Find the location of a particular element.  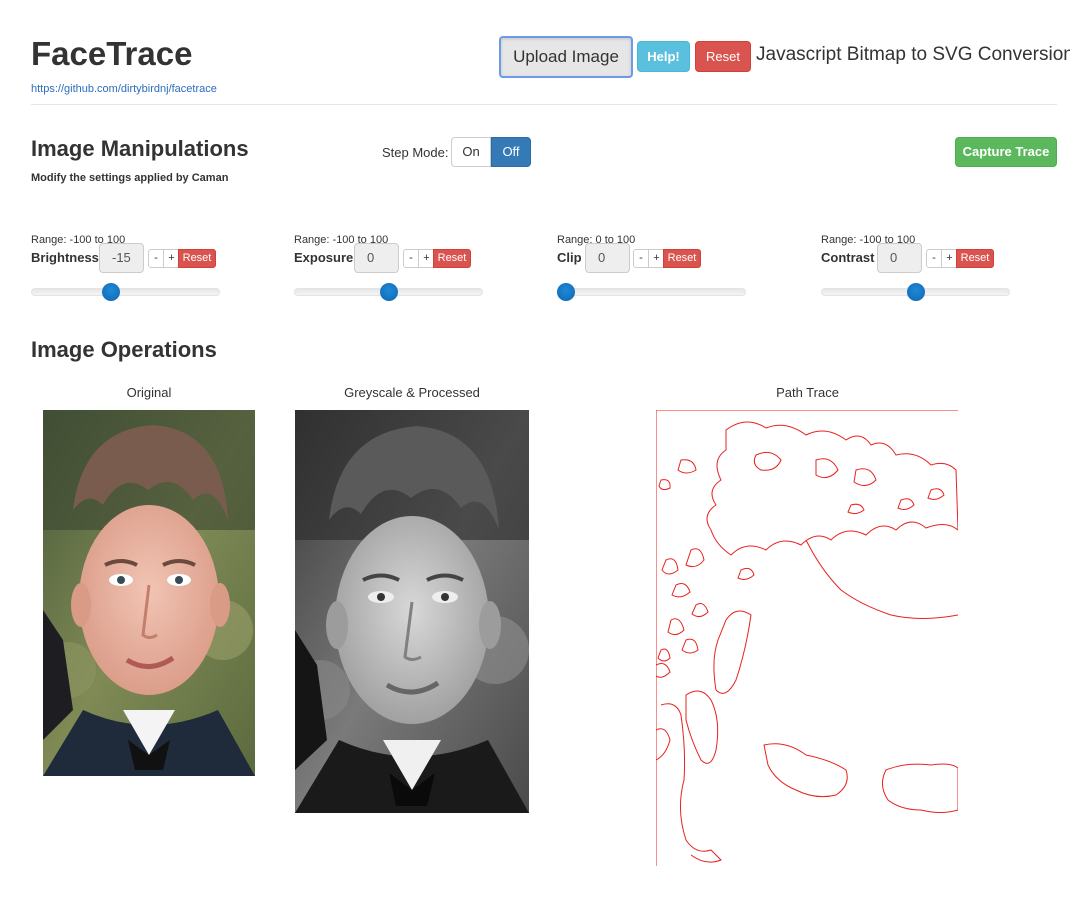

contrast-decrement-button: - is located at coordinates (934, 258).